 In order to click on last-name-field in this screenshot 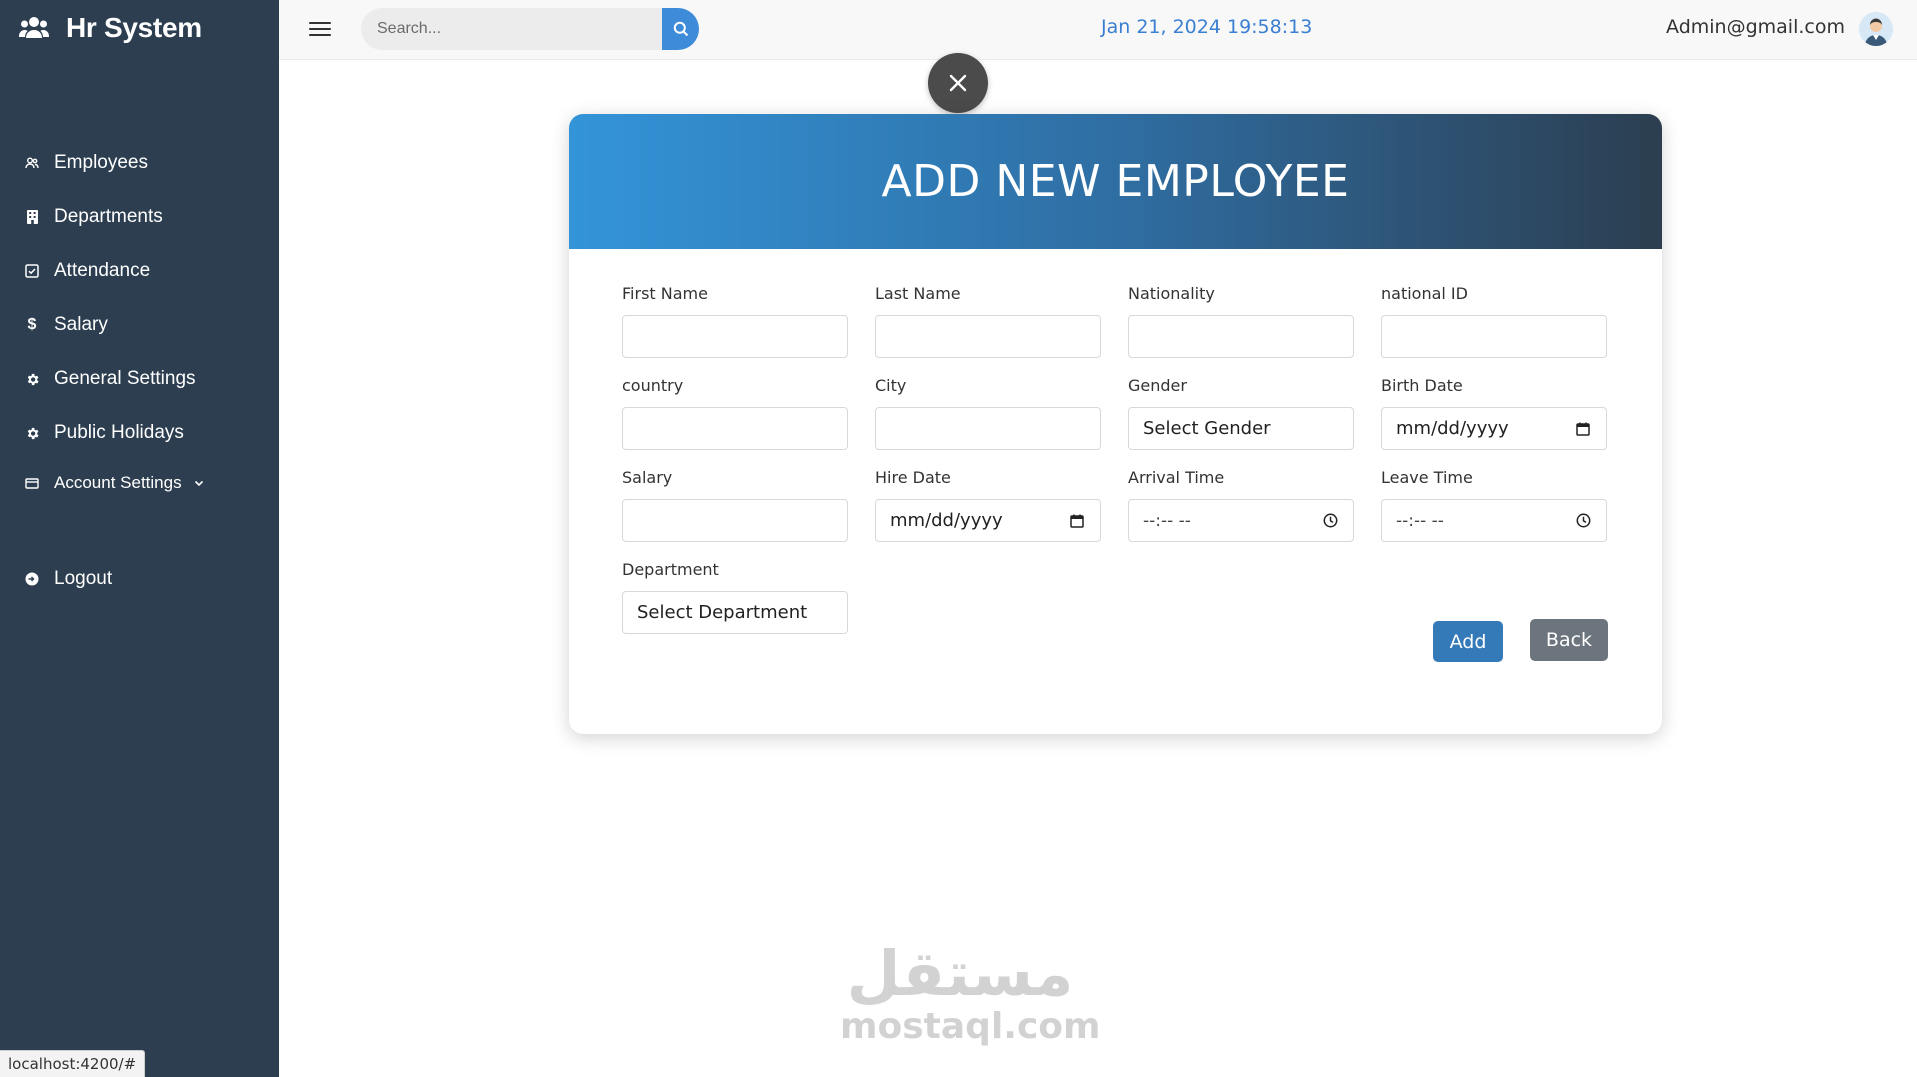, I will do `click(988, 336)`.